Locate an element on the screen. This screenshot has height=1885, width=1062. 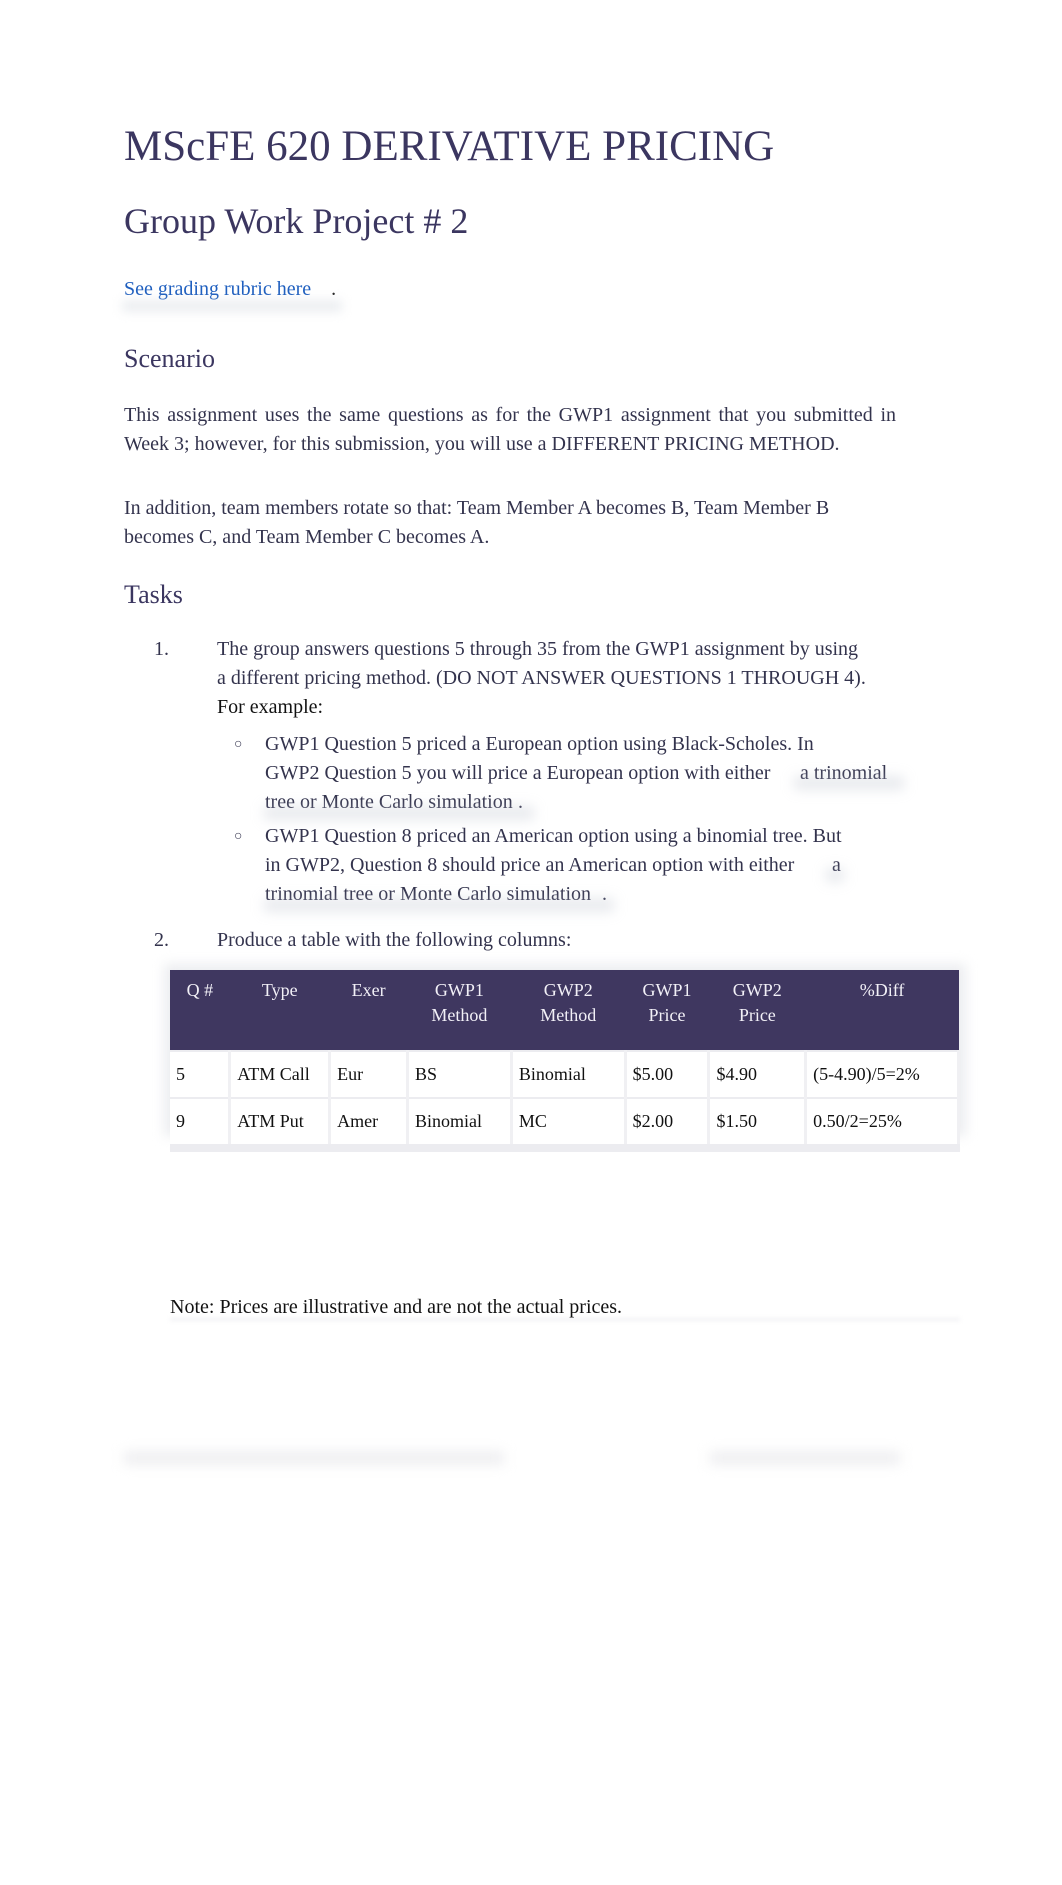
cell-q: 9 is located at coordinates (201, 1124).